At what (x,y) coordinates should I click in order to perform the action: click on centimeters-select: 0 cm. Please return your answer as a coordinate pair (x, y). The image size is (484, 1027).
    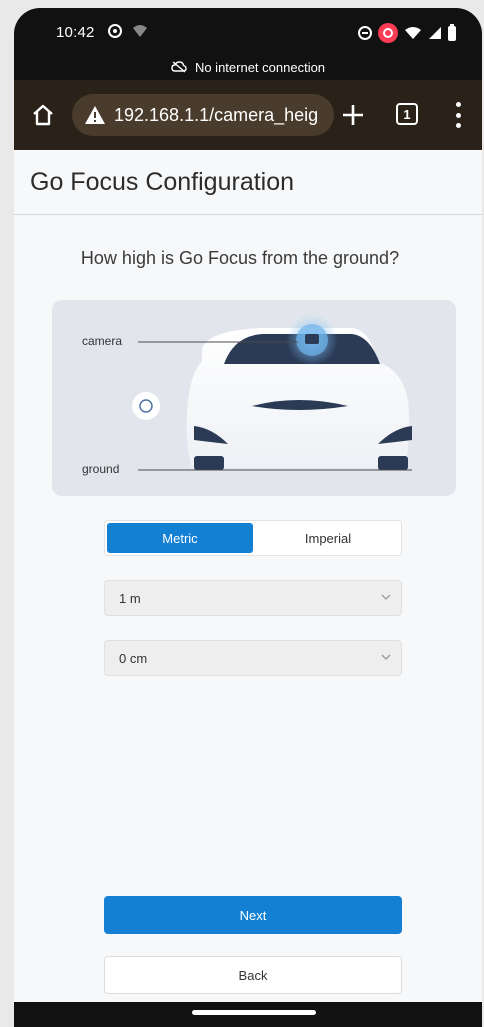
    Looking at the image, I should click on (253, 658).